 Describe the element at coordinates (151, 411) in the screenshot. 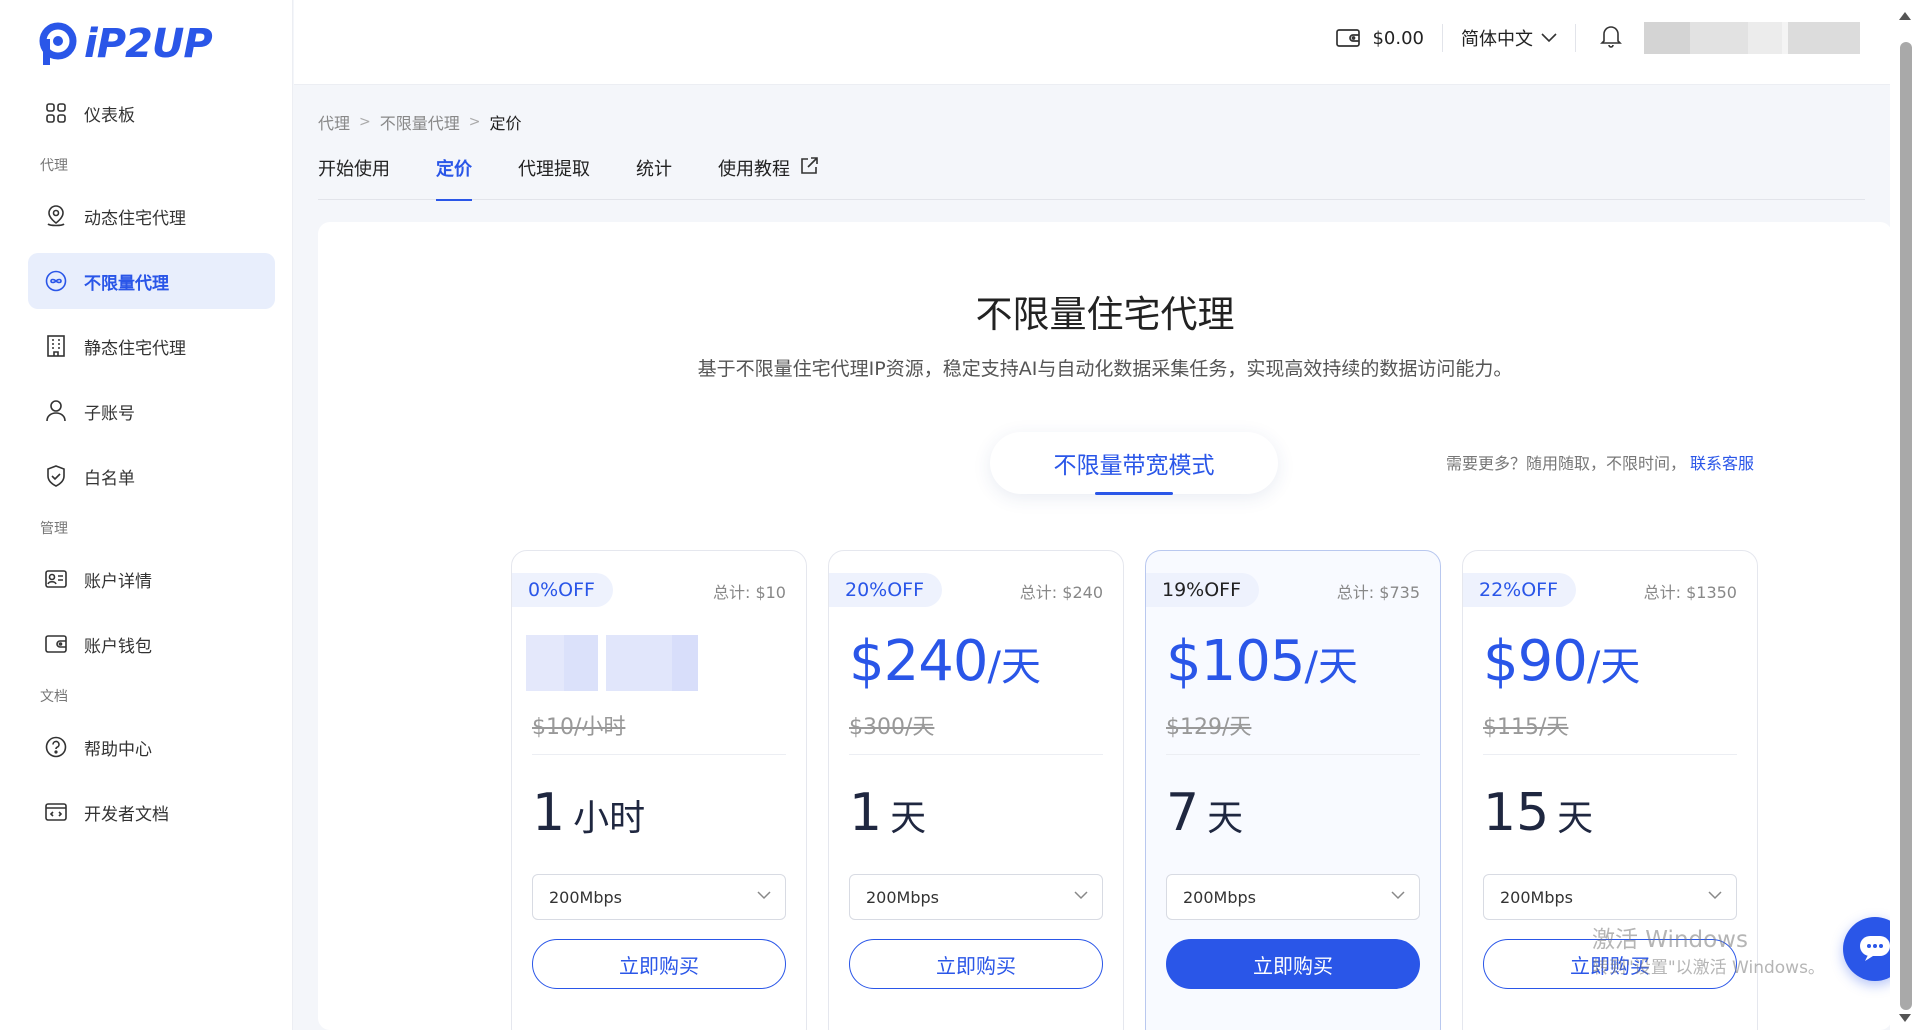

I see `sidebar-item-sub-account: 子账号` at that location.